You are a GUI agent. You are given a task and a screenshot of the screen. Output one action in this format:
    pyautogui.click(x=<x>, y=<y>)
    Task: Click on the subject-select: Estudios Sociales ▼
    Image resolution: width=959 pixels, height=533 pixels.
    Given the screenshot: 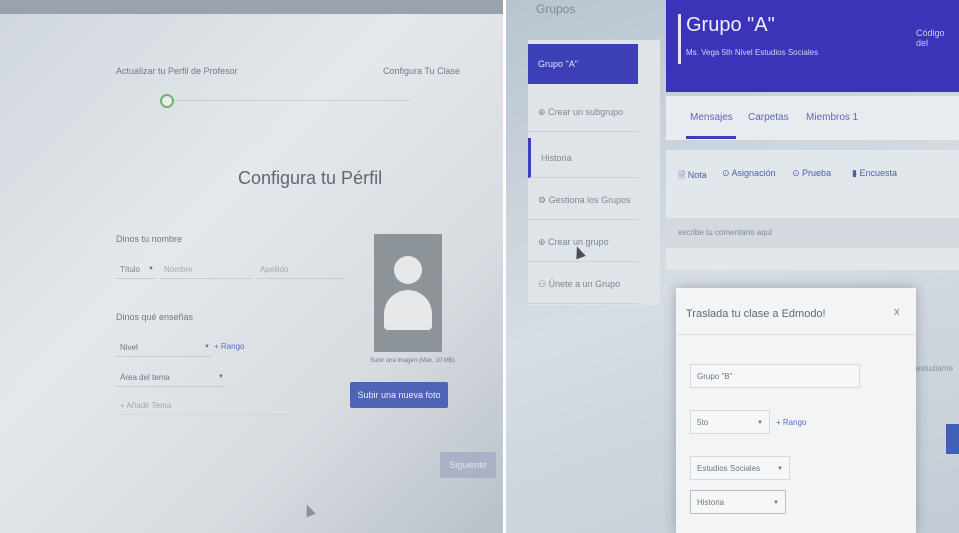 What is the action you would take?
    pyautogui.click(x=740, y=468)
    